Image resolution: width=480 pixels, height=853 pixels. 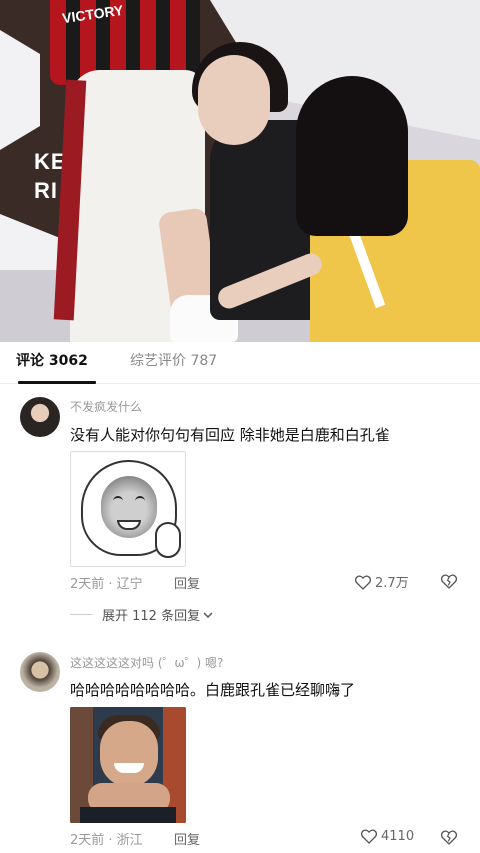 I want to click on laughing-man-photo, so click(x=128, y=765).